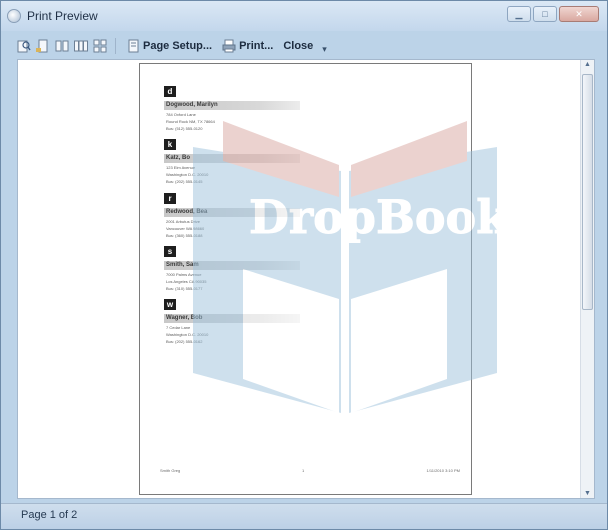 The width and height of the screenshot is (608, 530). I want to click on vertical-scrollbar: ▲ ▼, so click(587, 279).